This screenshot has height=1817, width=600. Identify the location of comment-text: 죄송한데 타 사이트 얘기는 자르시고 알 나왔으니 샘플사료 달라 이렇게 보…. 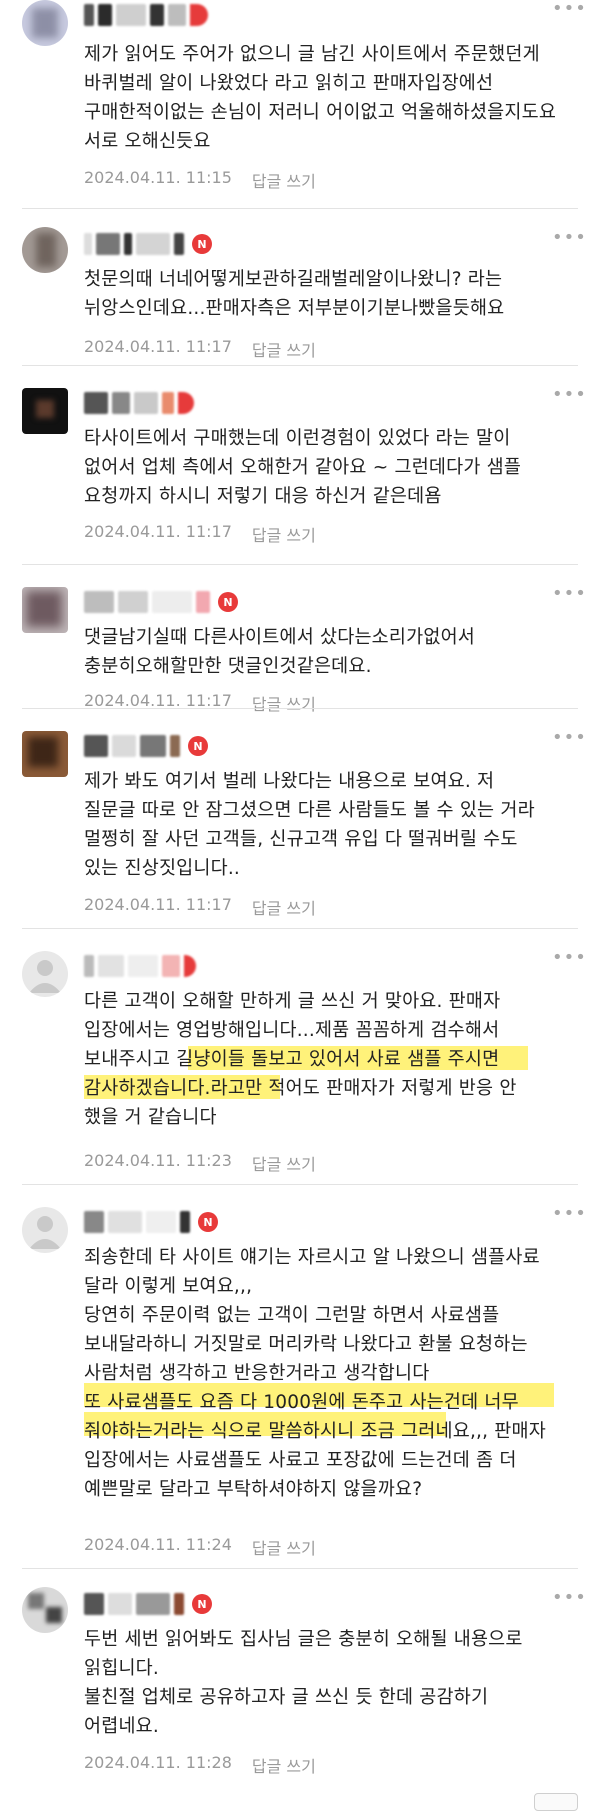
(315, 1373).